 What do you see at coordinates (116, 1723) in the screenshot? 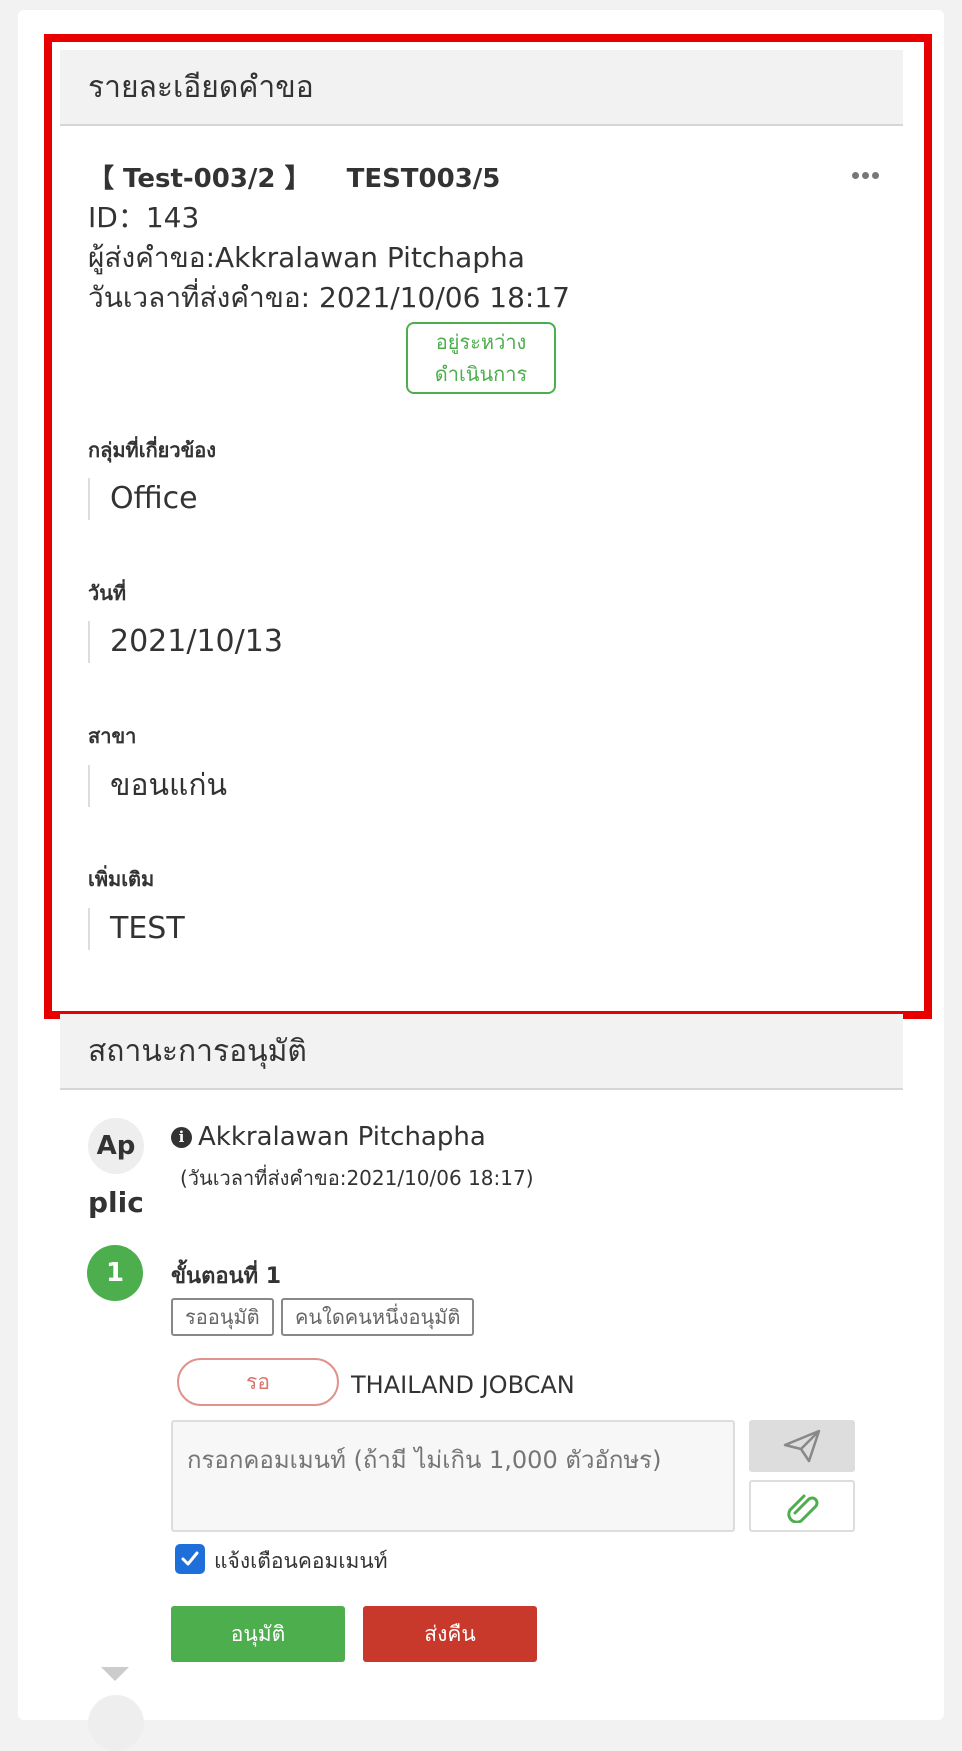
I see `next-step-badge` at bounding box center [116, 1723].